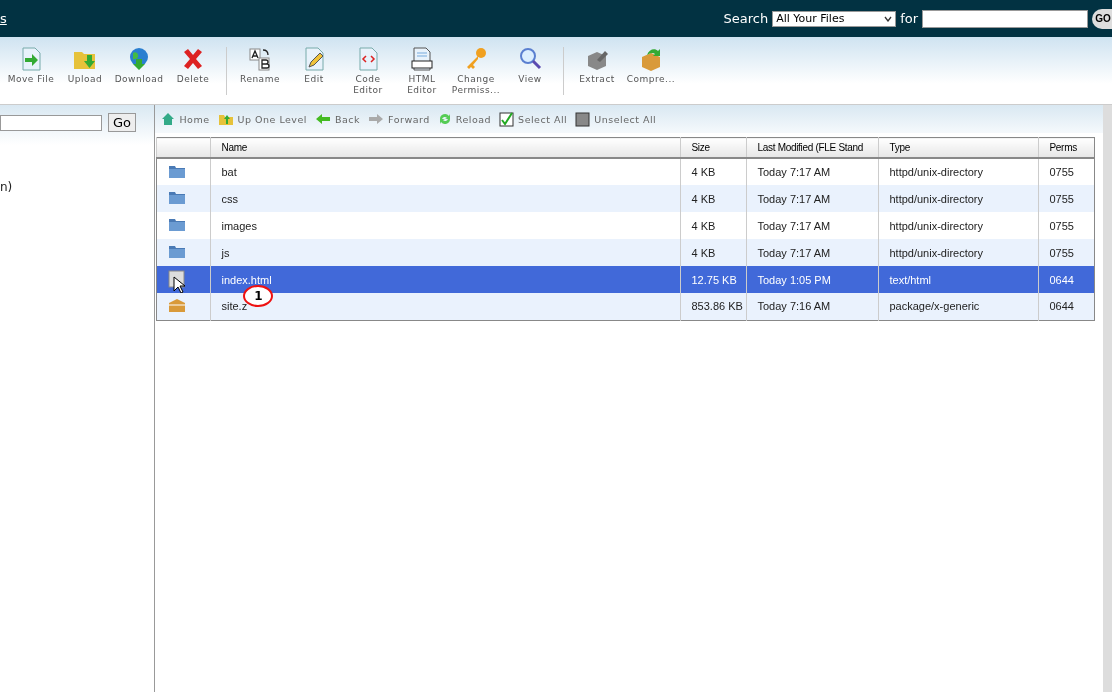 Image resolution: width=1112 pixels, height=692 pixels. Describe the element at coordinates (368, 71) in the screenshot. I see `toolbar-button: Code Editor` at that location.